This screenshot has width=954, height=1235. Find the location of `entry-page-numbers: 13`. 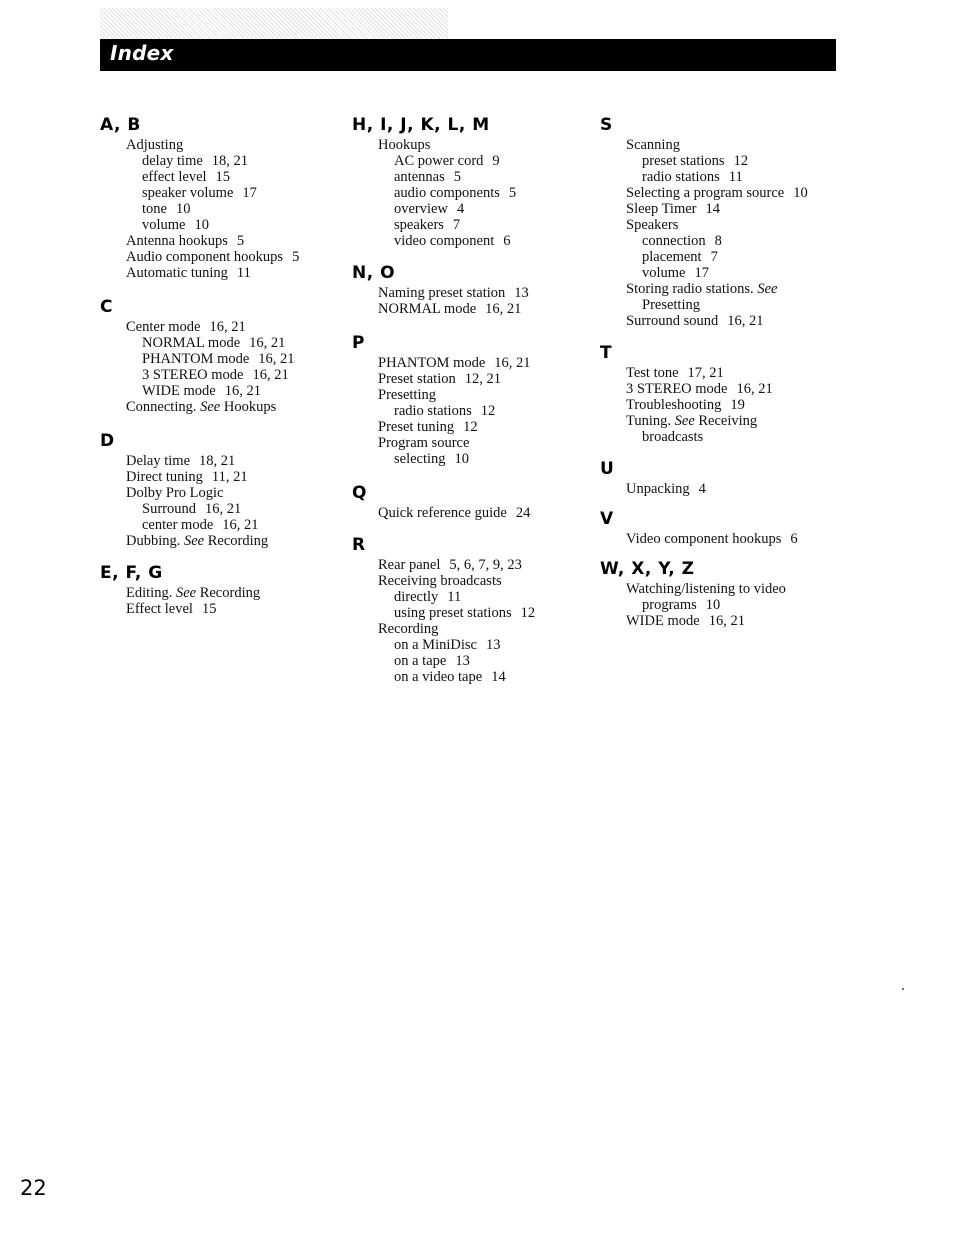

entry-page-numbers: 13 is located at coordinates (493, 645).